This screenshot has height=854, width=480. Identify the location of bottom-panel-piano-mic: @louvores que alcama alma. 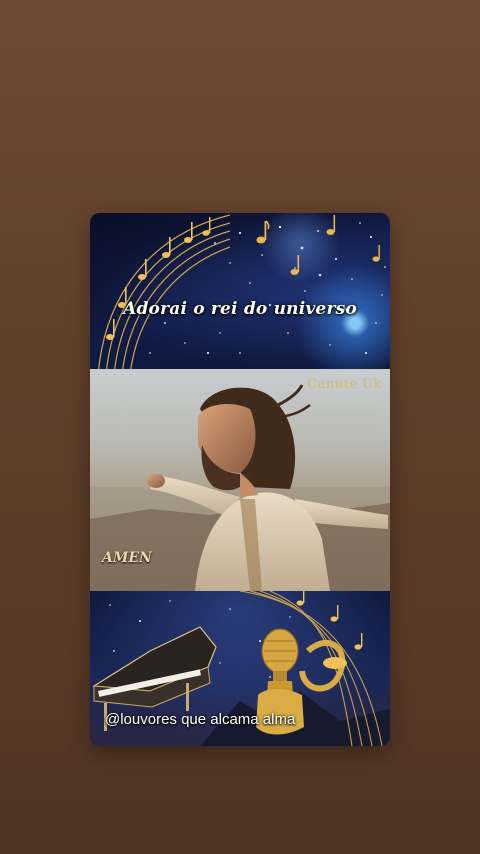
(240, 668).